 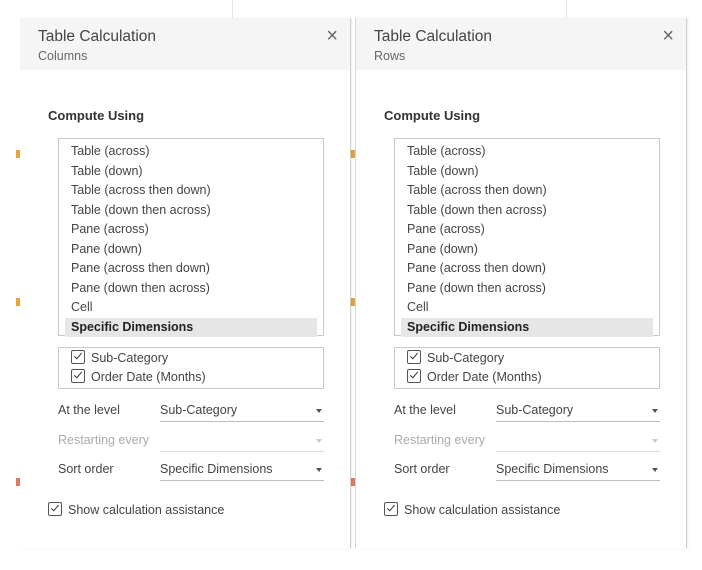 What do you see at coordinates (63, 56) in the screenshot?
I see `panel-subtitle: Columns` at bounding box center [63, 56].